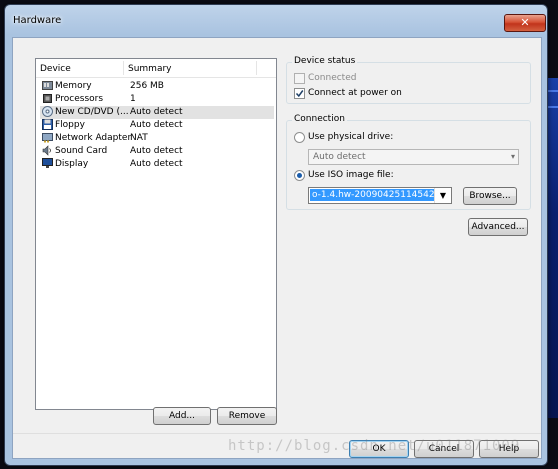  What do you see at coordinates (157, 138) in the screenshot?
I see `device-row-network-adapter: Network Adapter NAT` at bounding box center [157, 138].